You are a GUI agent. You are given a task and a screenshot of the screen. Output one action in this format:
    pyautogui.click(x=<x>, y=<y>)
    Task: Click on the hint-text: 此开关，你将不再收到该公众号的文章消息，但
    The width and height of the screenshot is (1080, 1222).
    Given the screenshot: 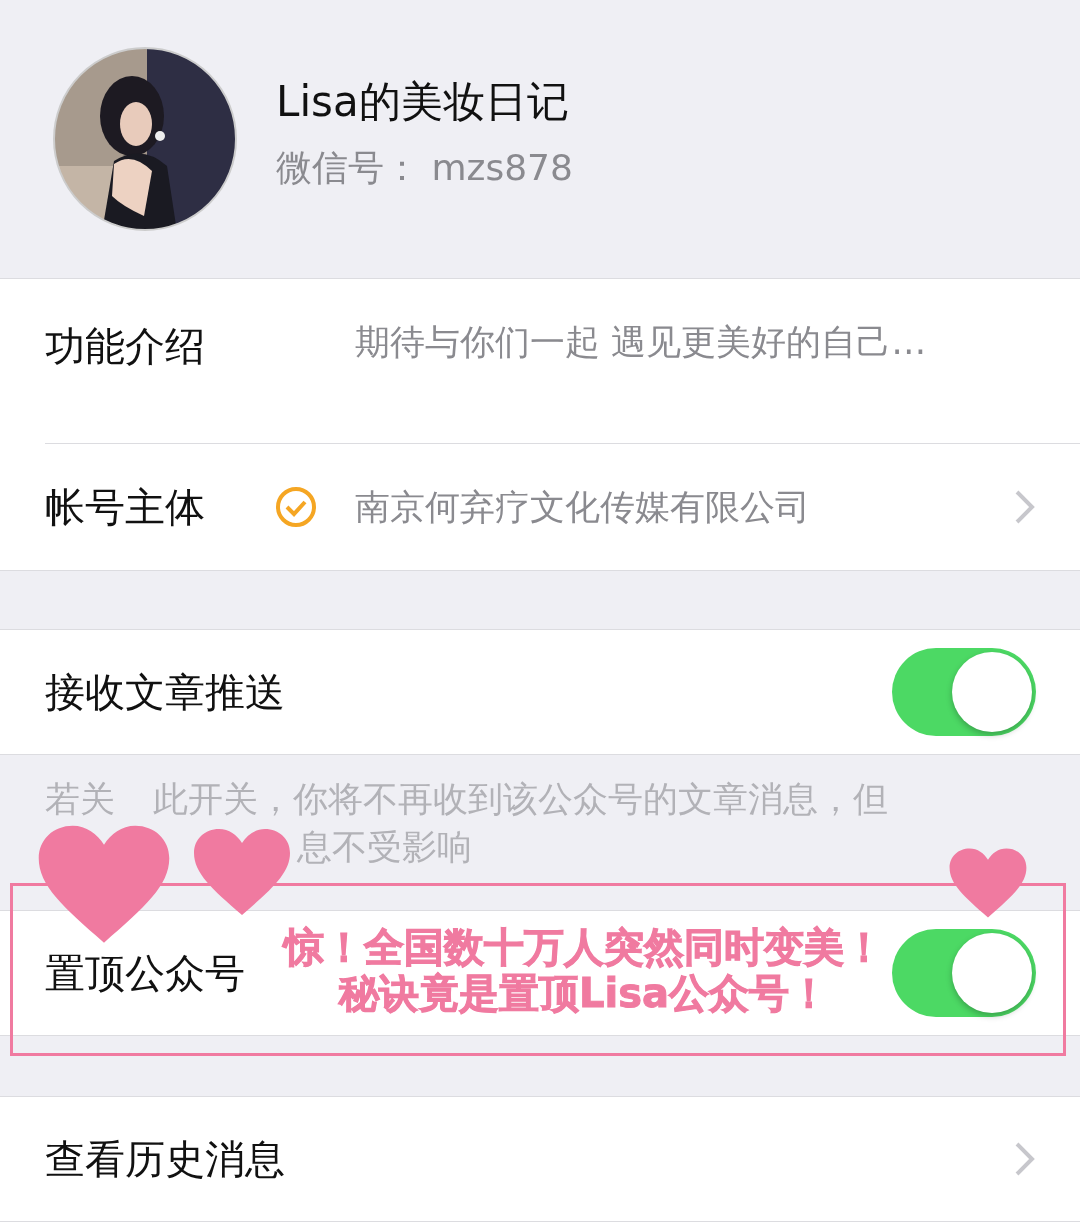 What is the action you would take?
    pyautogui.click(x=520, y=799)
    